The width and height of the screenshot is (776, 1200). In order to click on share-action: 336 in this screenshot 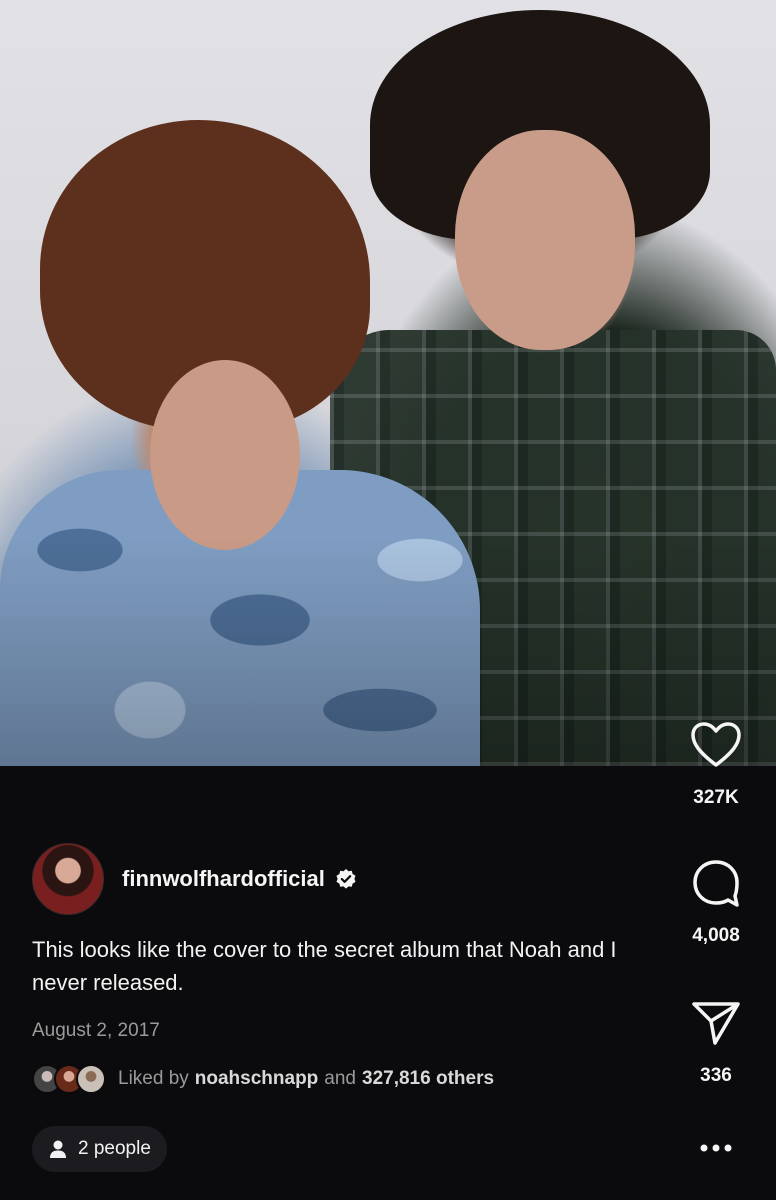, I will do `click(716, 1043)`.